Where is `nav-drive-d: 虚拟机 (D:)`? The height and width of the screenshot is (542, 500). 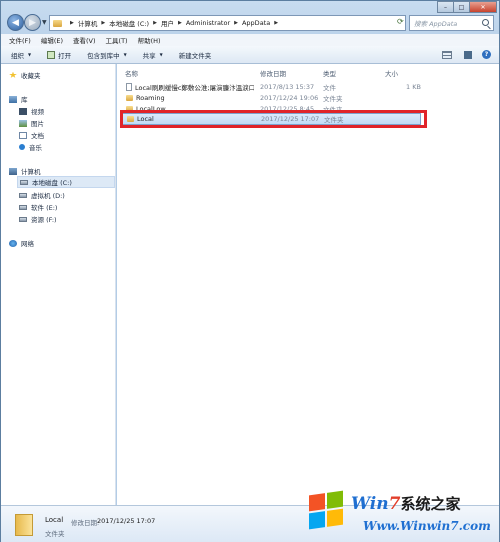 nav-drive-d: 虚拟机 (D:) is located at coordinates (42, 195).